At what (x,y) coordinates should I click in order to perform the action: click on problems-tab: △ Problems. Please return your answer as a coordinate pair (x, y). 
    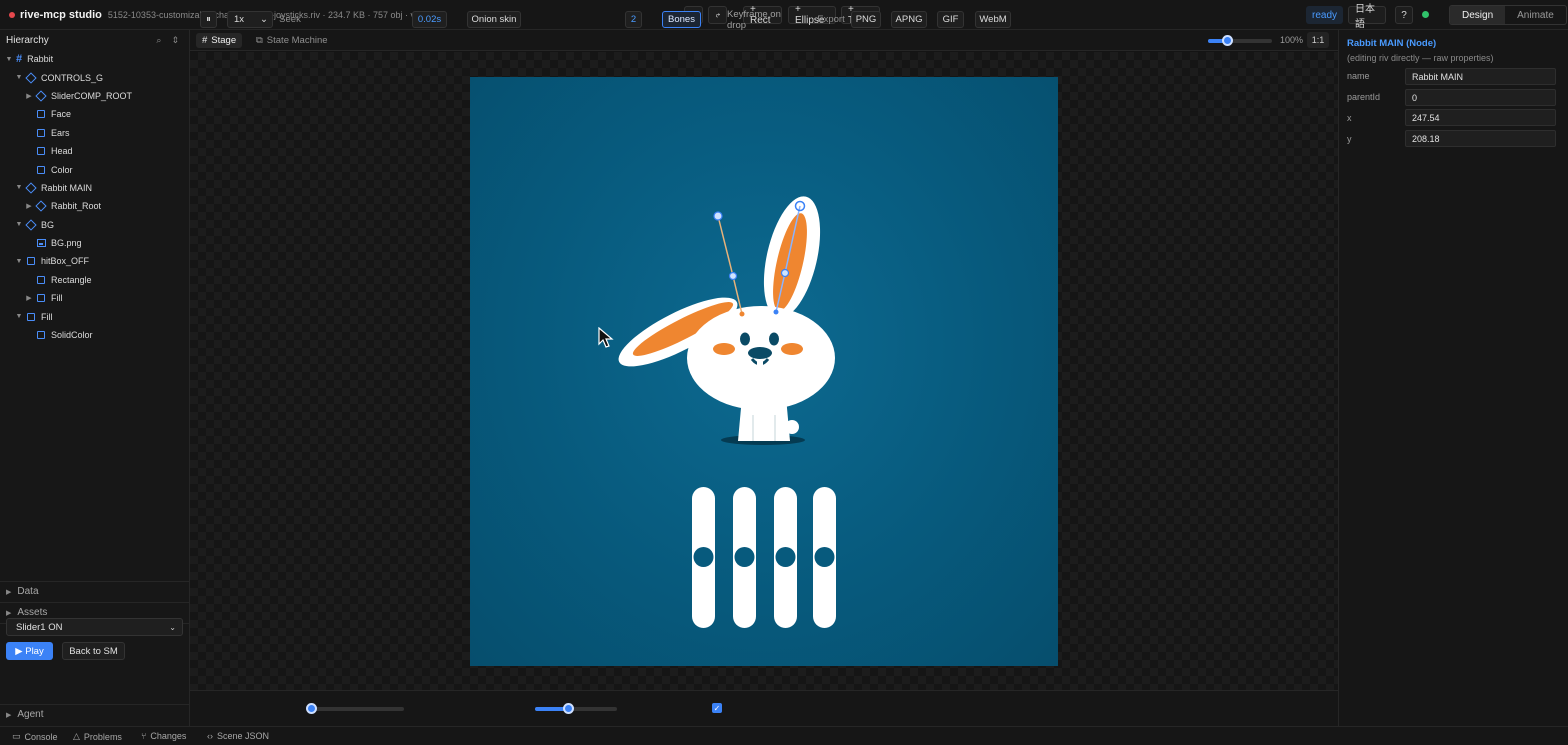
    Looking at the image, I should click on (97, 736).